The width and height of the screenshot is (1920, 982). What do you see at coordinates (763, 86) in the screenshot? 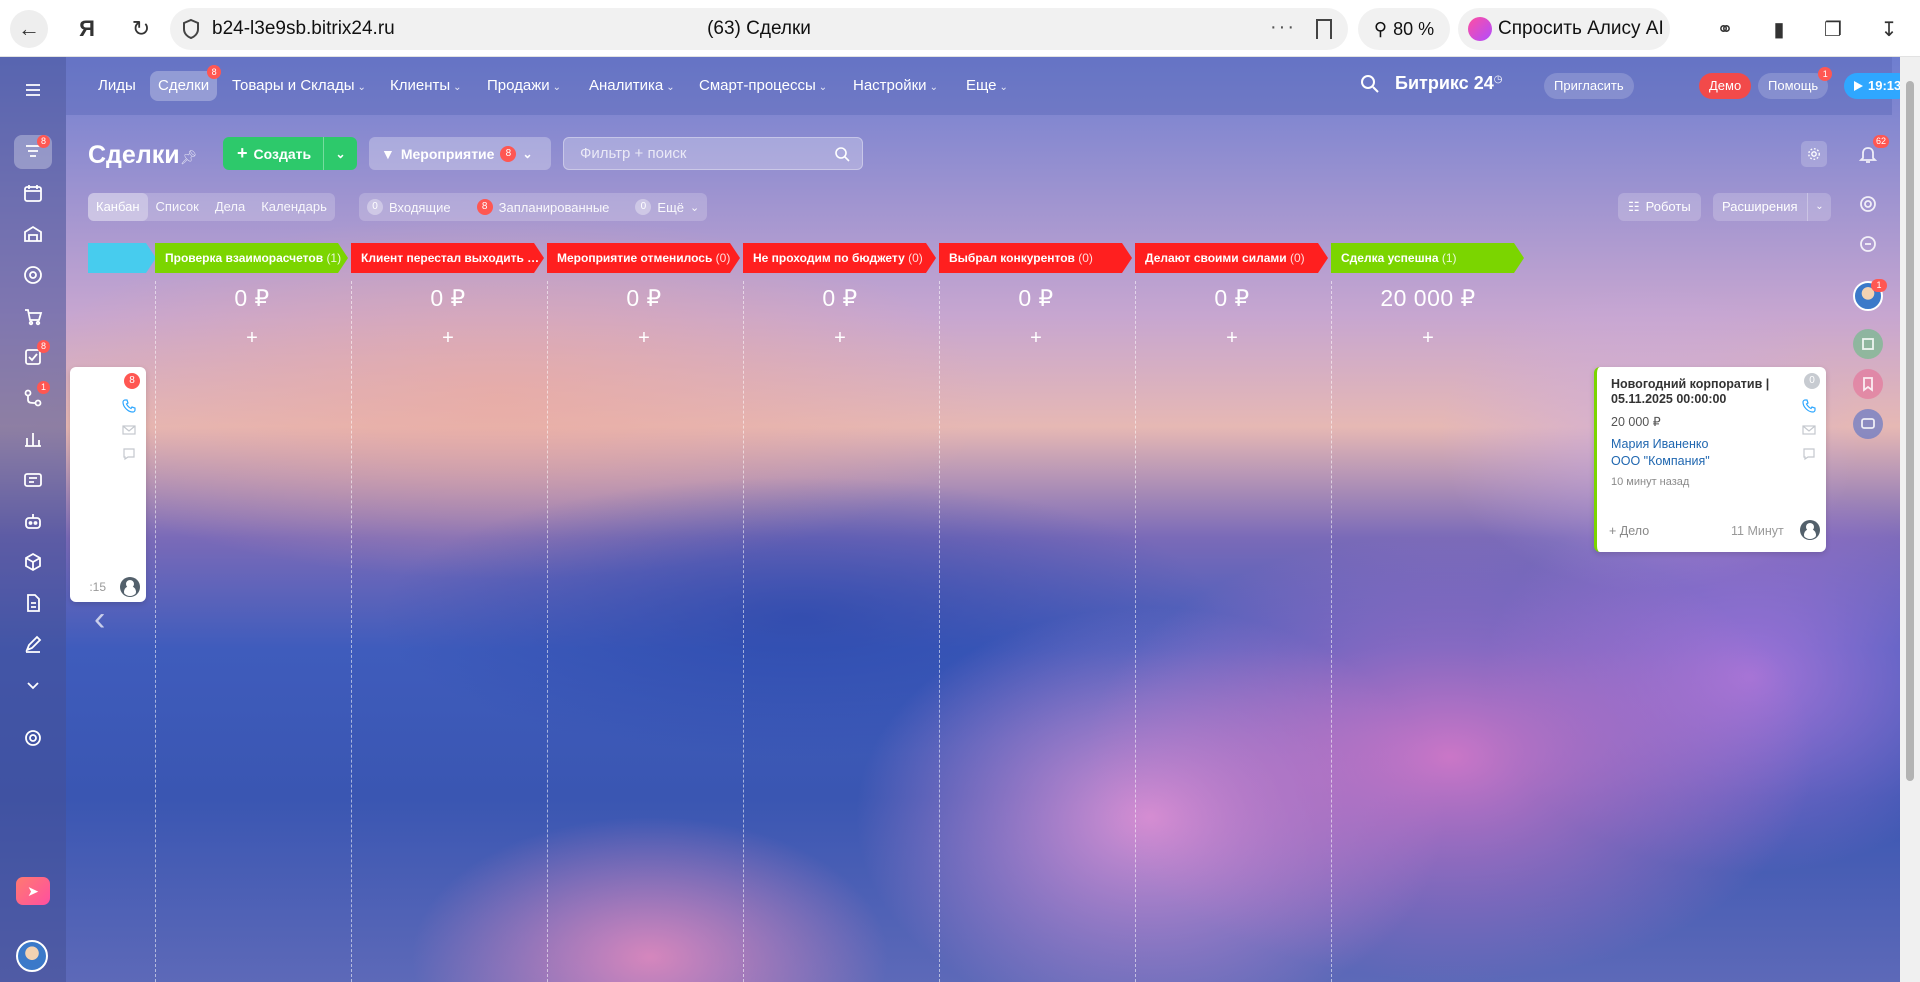
I see `tab-smart-processes: Смарт-процессы ⌄` at bounding box center [763, 86].